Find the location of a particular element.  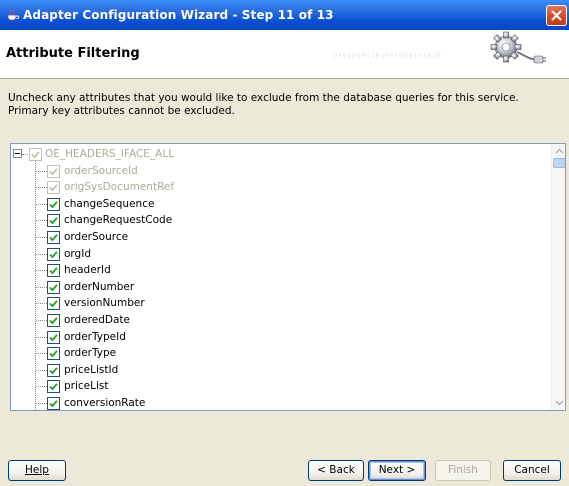

scroll-up-button is located at coordinates (558, 151).